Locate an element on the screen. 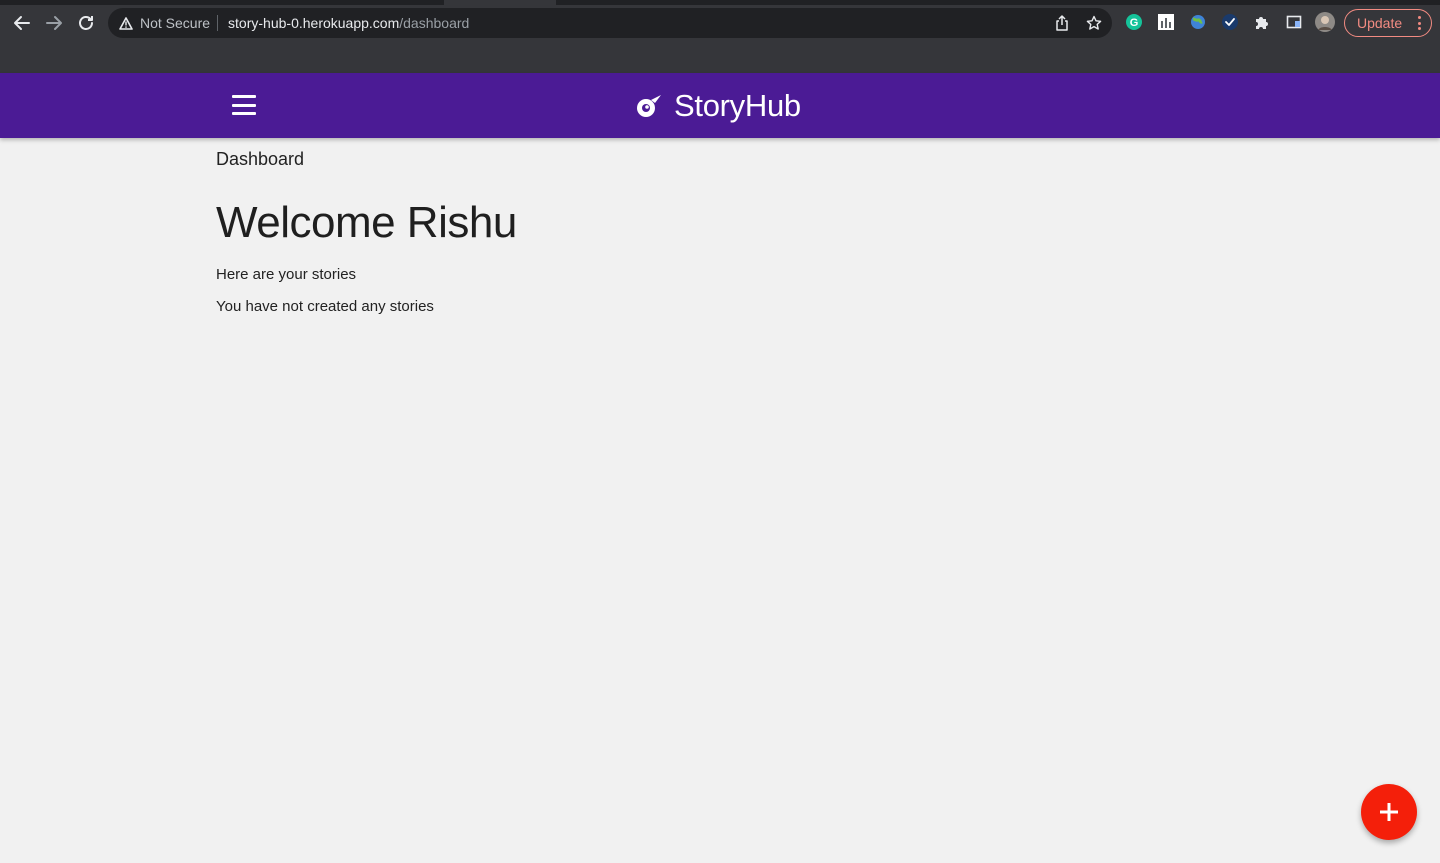 The width and height of the screenshot is (1440, 863). breadcrumb: Dashboard is located at coordinates (260, 159).